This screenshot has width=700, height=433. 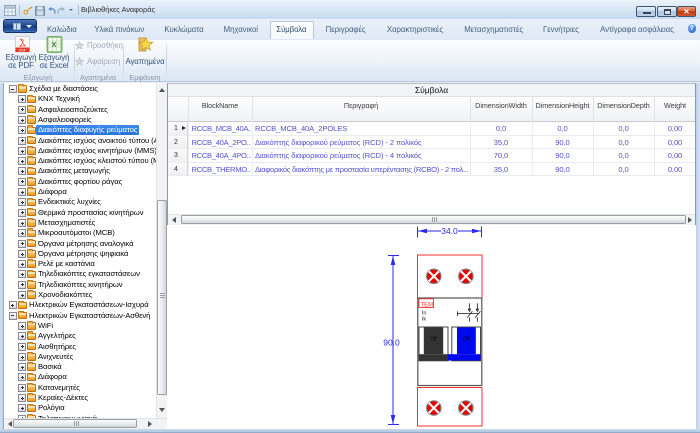 What do you see at coordinates (54, 45) in the screenshot?
I see `svg-text: X` at bounding box center [54, 45].